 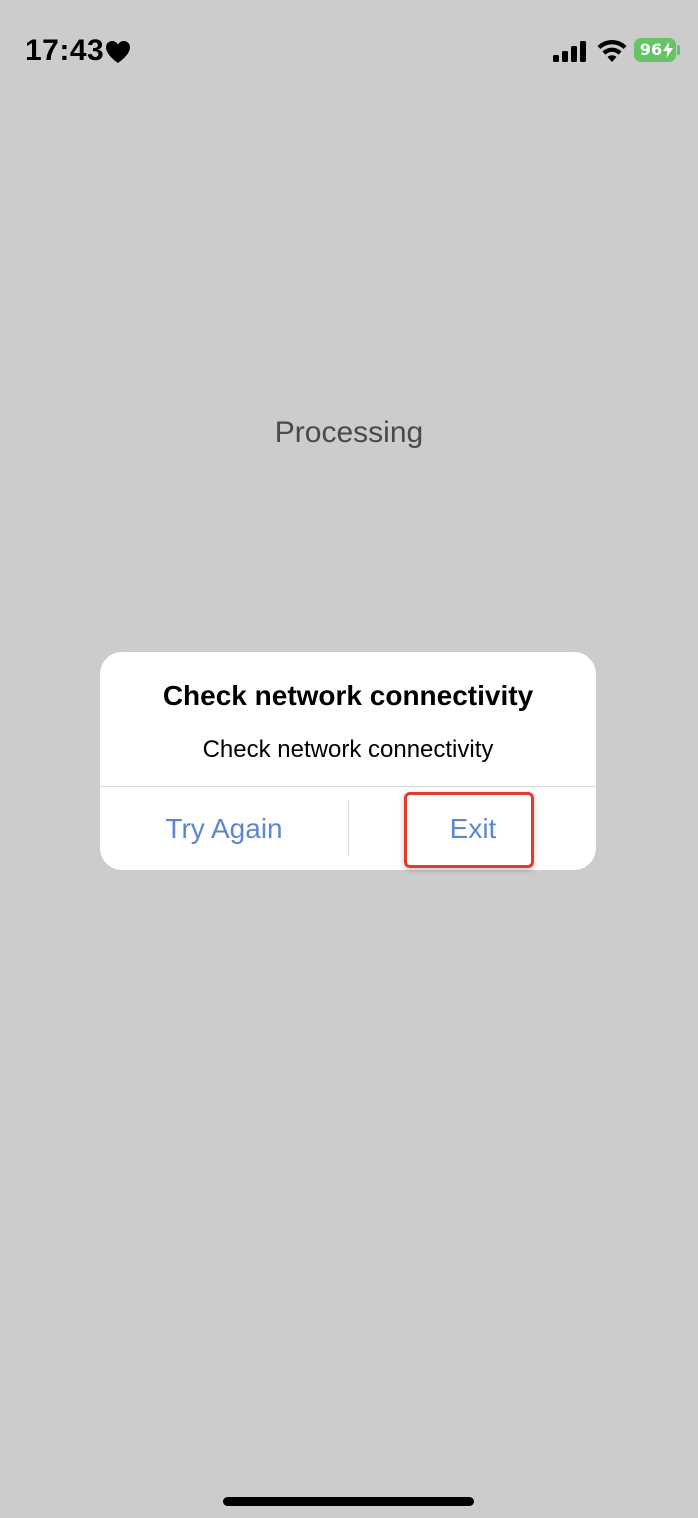 What do you see at coordinates (651, 49) in the screenshot?
I see `battery-level: 96` at bounding box center [651, 49].